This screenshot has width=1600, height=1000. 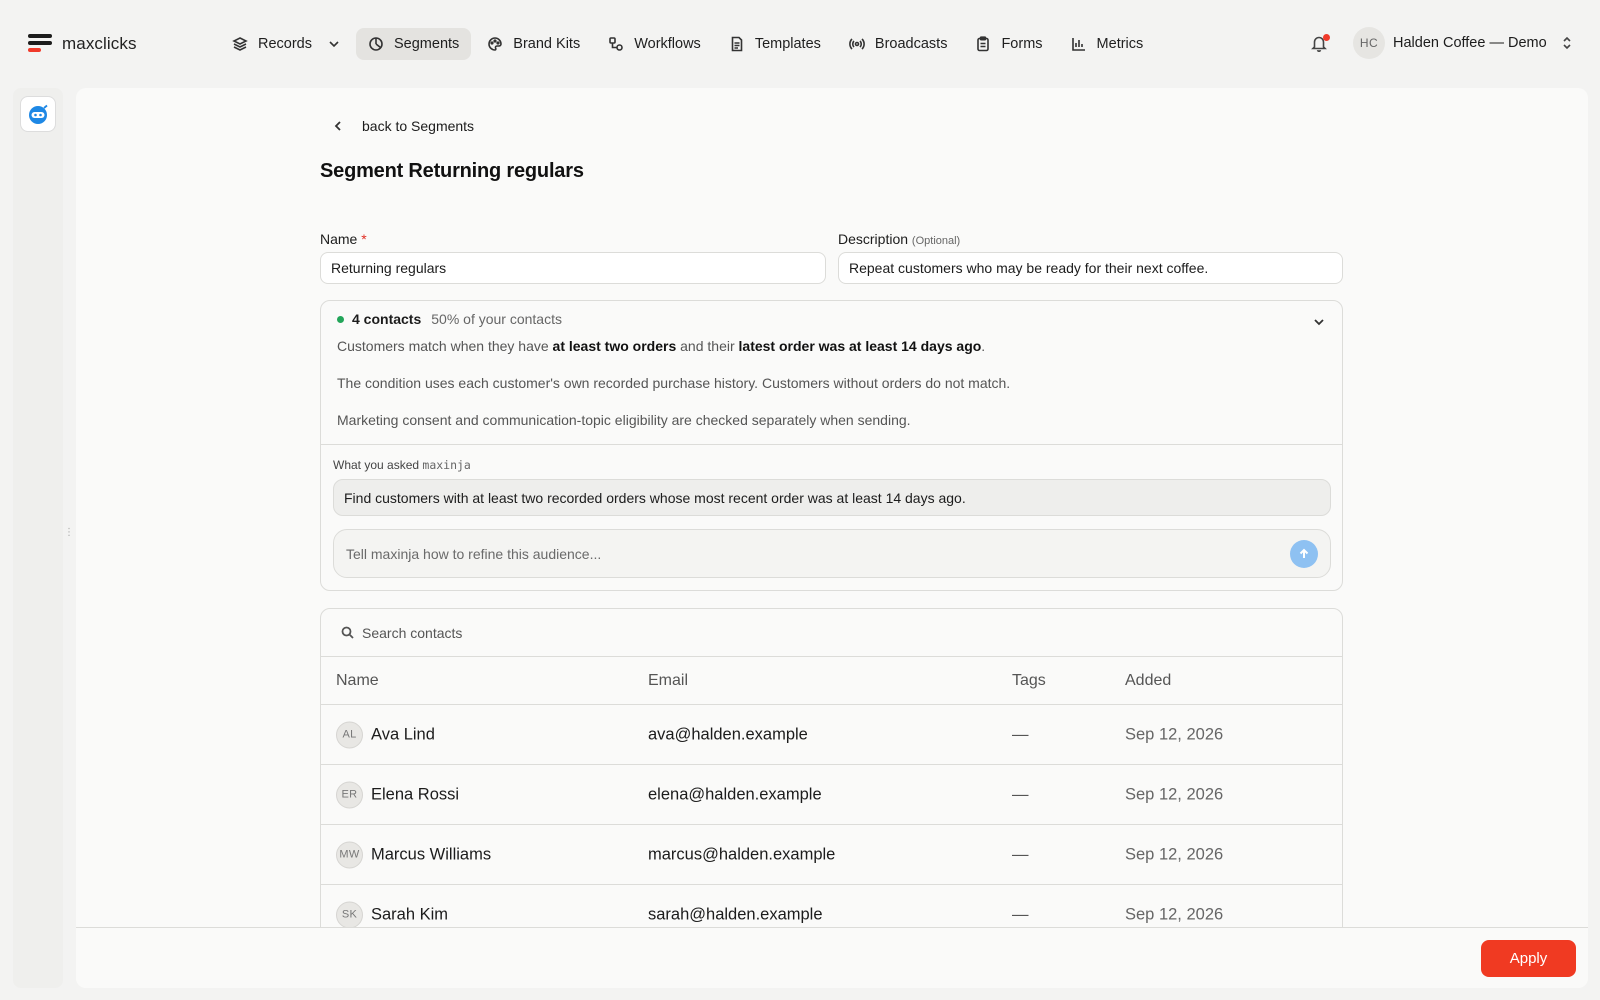 What do you see at coordinates (240, 44) in the screenshot?
I see `layers-icon` at bounding box center [240, 44].